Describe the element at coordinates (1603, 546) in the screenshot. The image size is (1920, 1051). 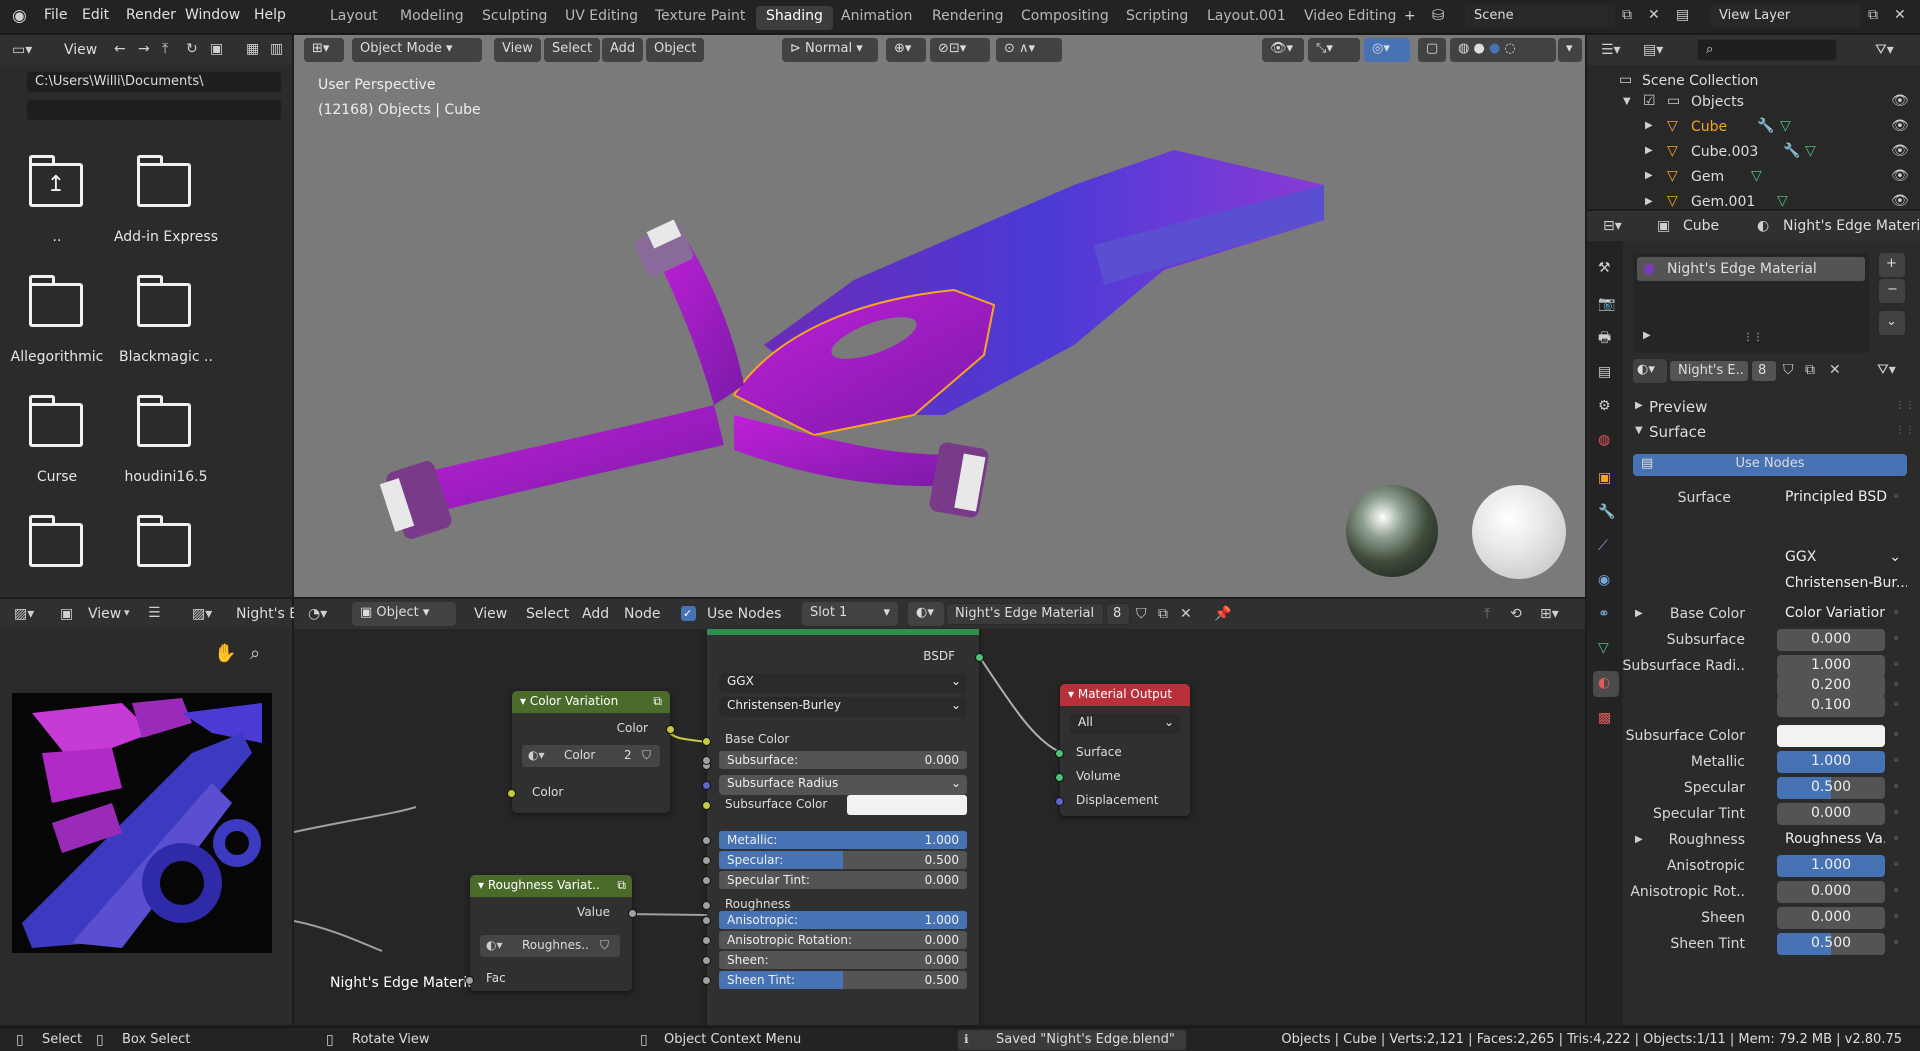
I see `particles-tab-icon: ⟋` at that location.